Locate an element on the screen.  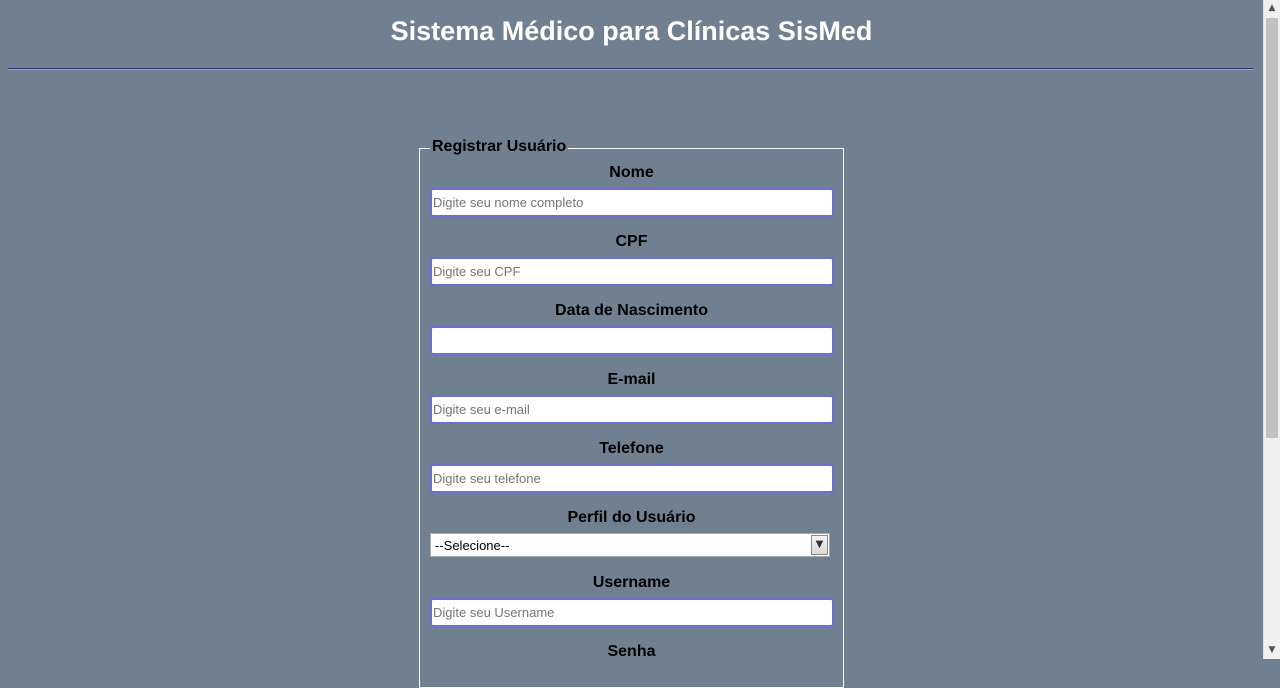
name-label: Nome is located at coordinates (631, 172).